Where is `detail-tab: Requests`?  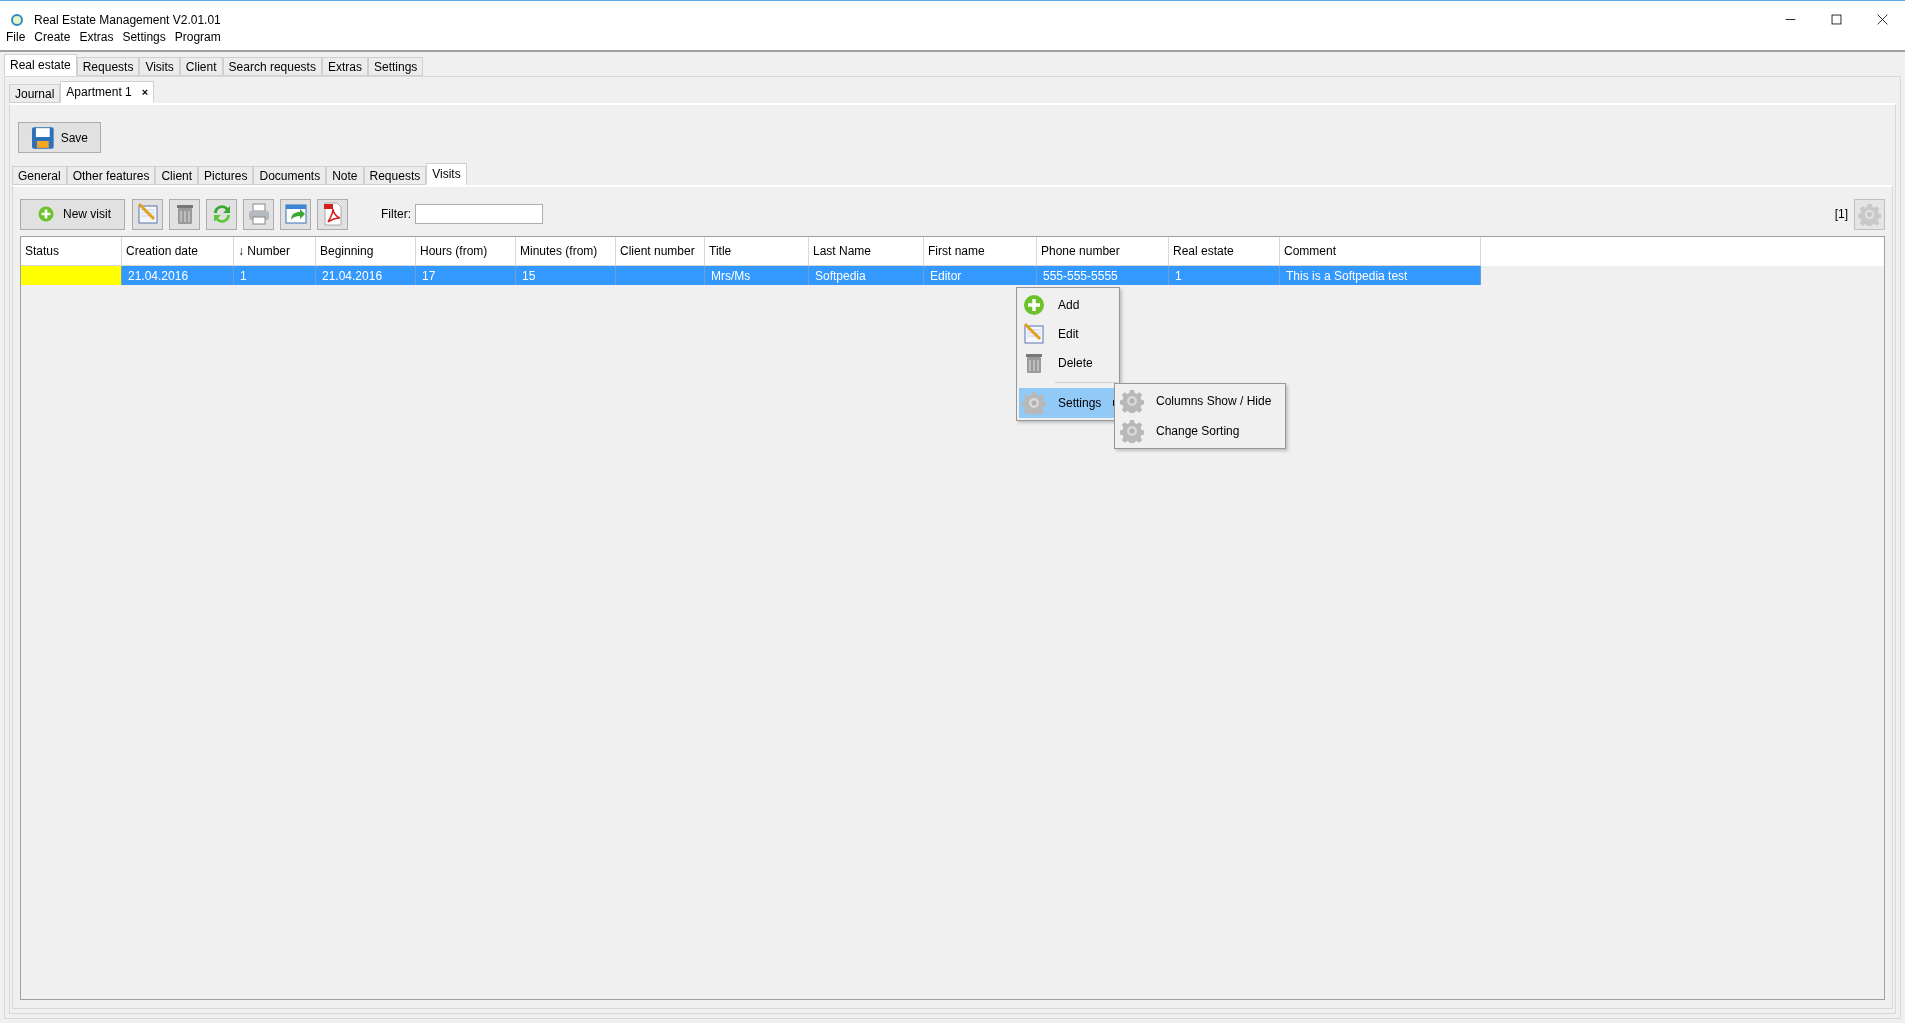
detail-tab: Requests is located at coordinates (395, 175).